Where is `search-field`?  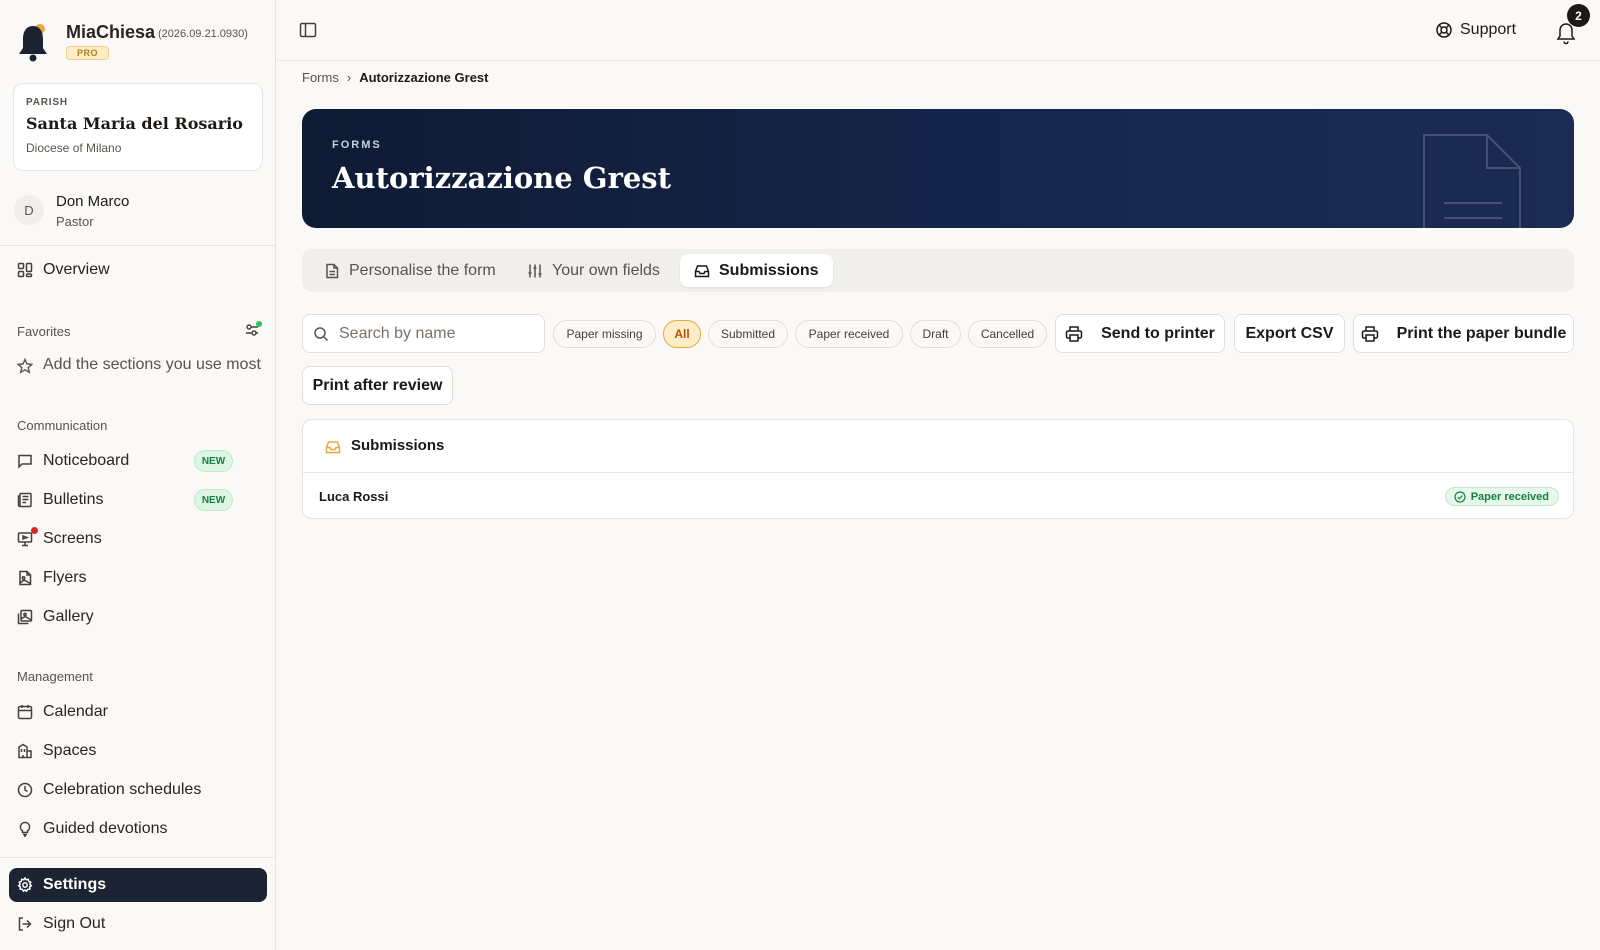
search-field is located at coordinates (423, 333).